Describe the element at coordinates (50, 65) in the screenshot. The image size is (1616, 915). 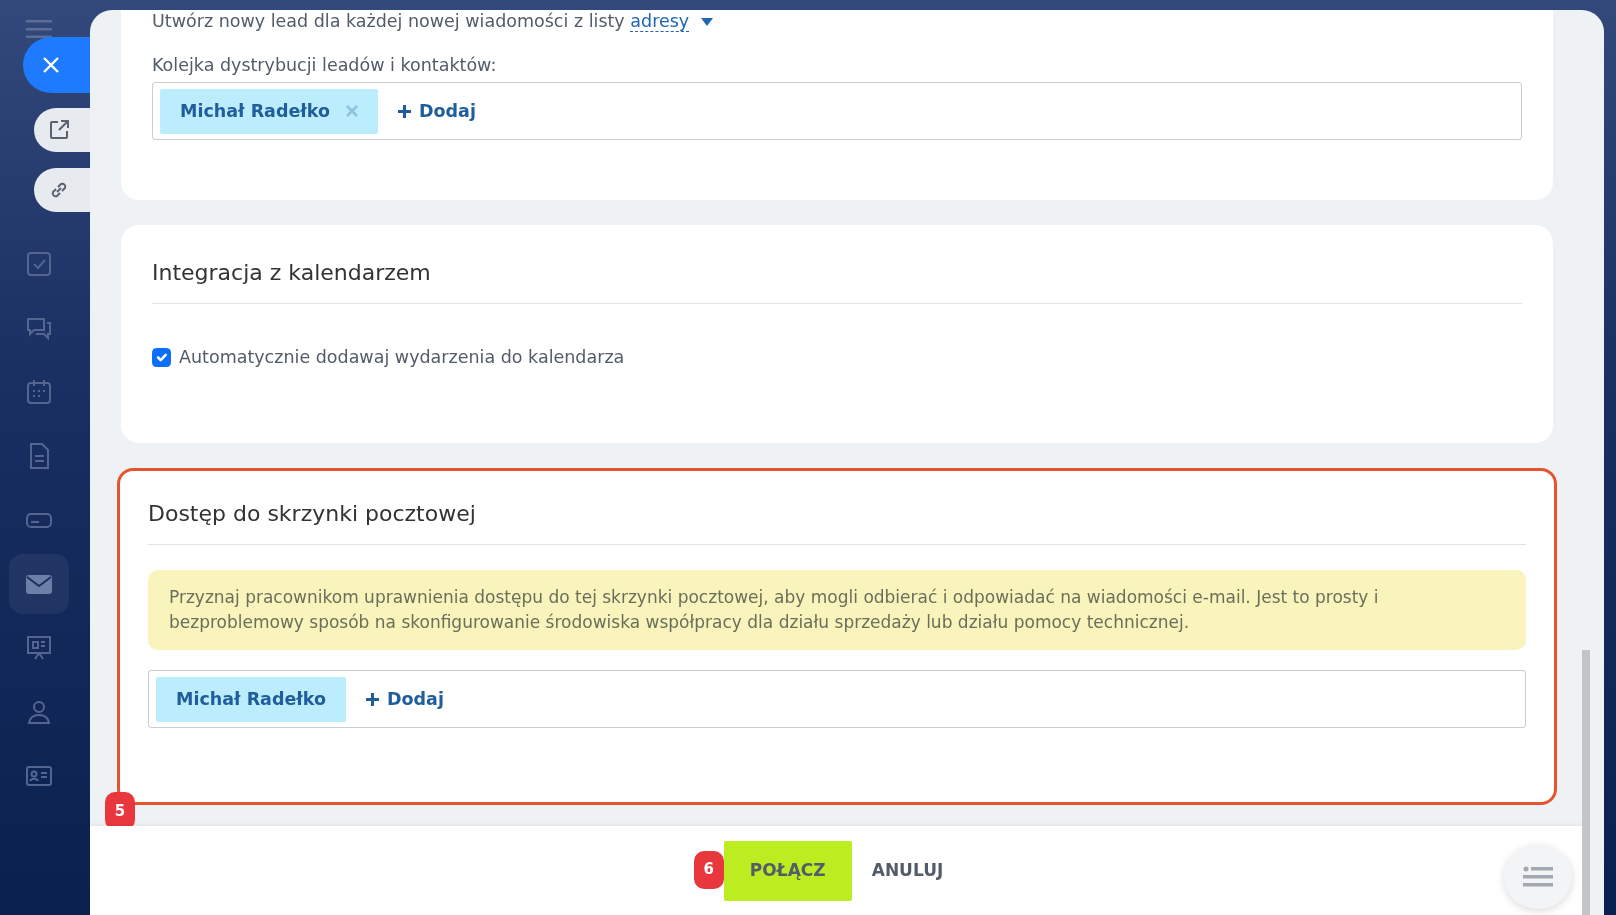
I see `close-icon` at that location.